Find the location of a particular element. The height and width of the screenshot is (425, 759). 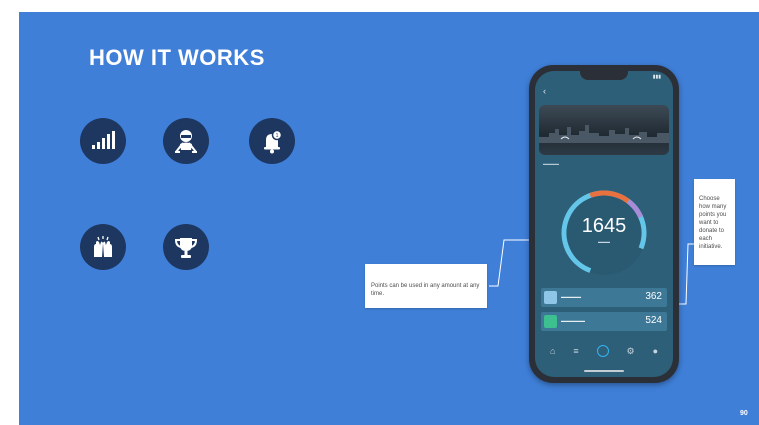

phone-notch is located at coordinates (604, 75).